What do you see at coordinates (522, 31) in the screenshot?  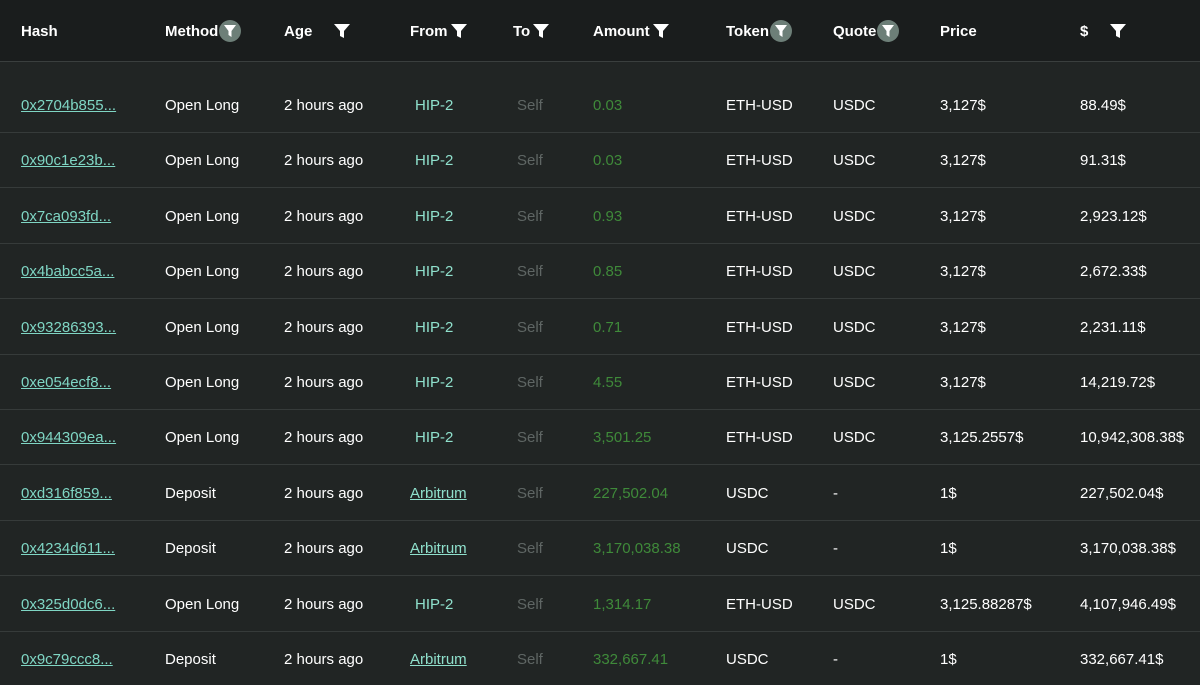 I see `header-to-label: To` at bounding box center [522, 31].